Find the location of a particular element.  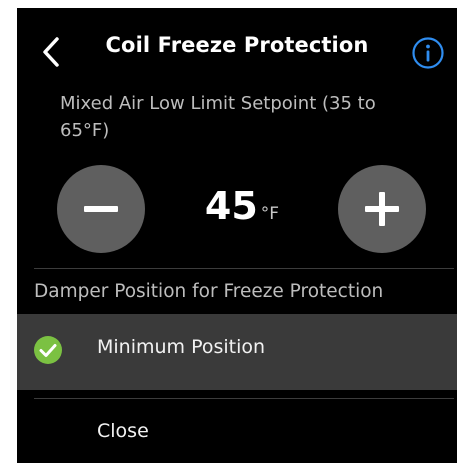

increase-button is located at coordinates (382, 209).